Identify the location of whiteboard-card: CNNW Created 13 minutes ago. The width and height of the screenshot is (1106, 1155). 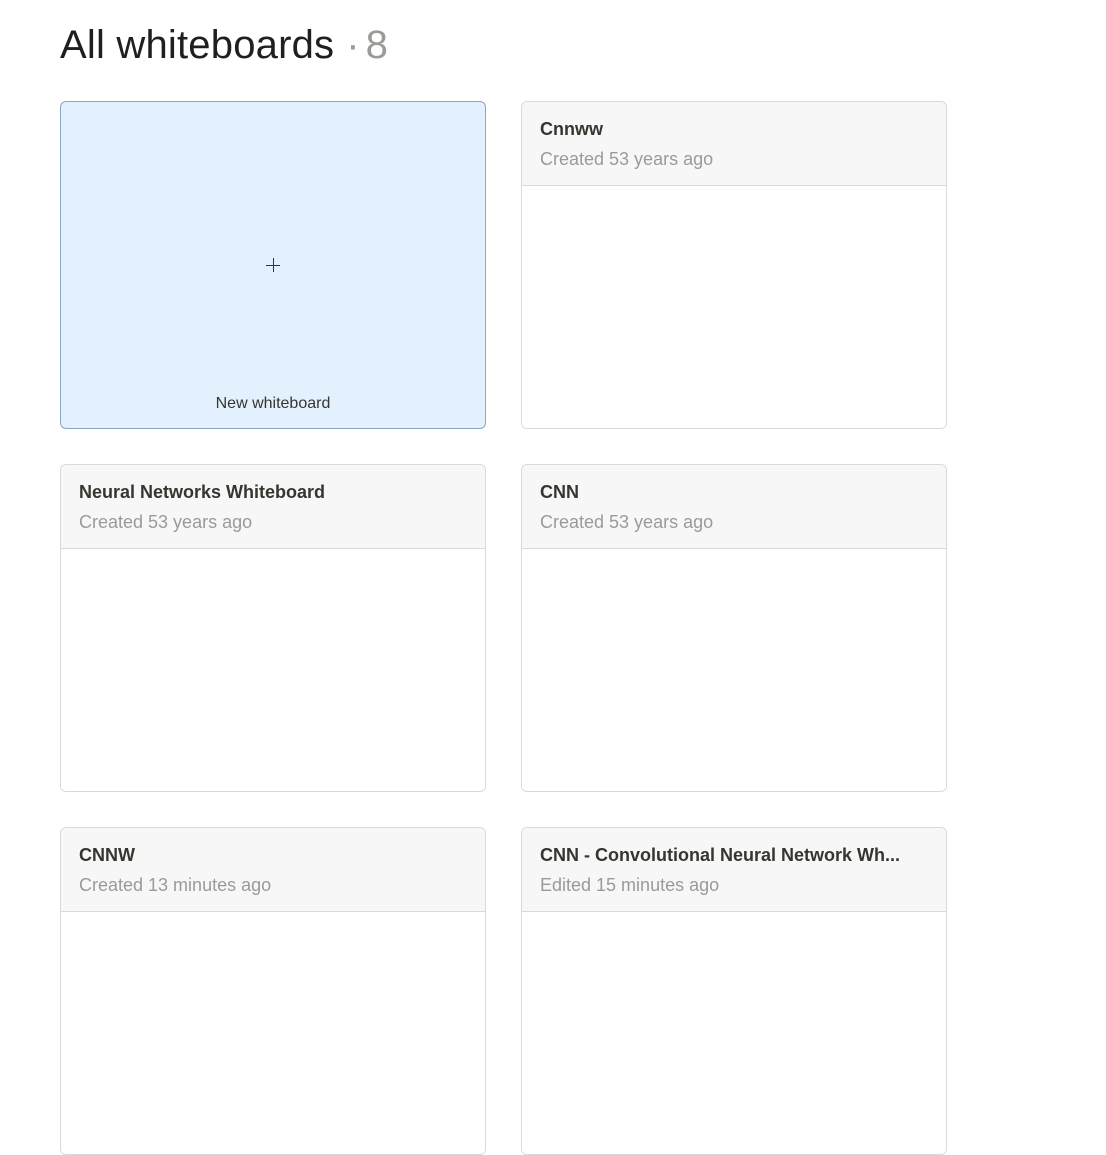
(273, 991).